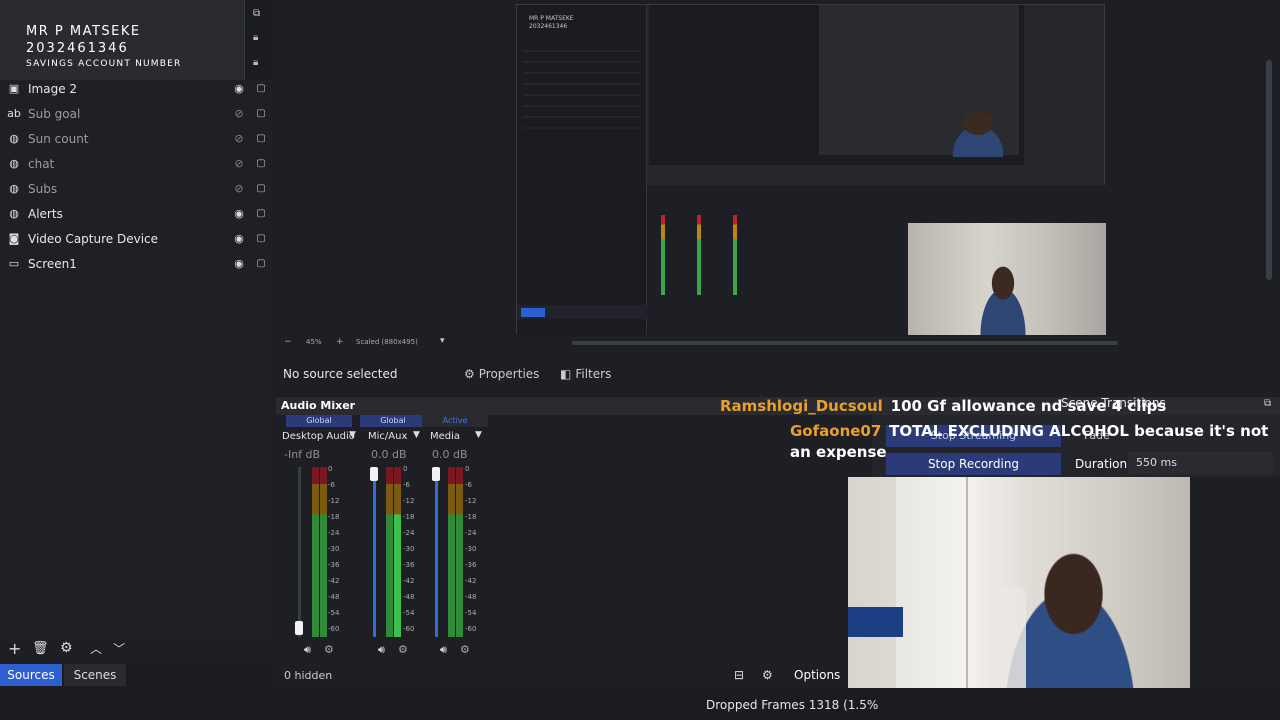  What do you see at coordinates (471, 549) in the screenshot?
I see `scale-tick: -30` at bounding box center [471, 549].